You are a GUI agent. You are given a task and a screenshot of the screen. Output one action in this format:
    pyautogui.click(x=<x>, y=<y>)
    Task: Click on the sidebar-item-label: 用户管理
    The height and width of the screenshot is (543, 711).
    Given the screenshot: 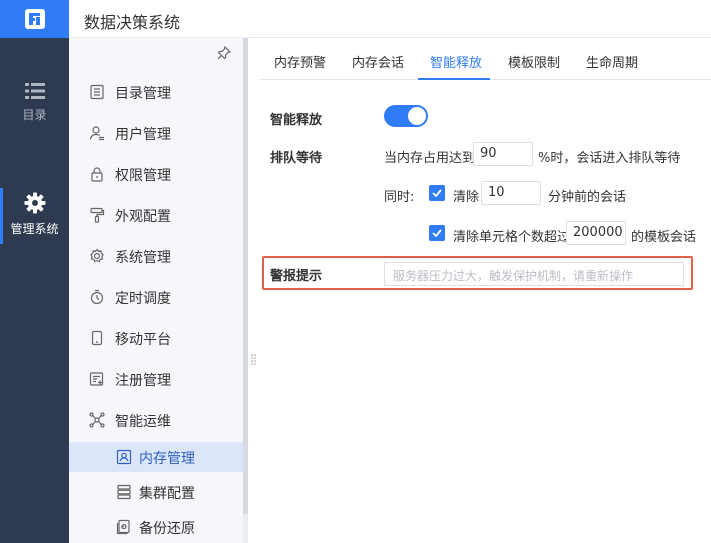 What is the action you would take?
    pyautogui.click(x=143, y=135)
    